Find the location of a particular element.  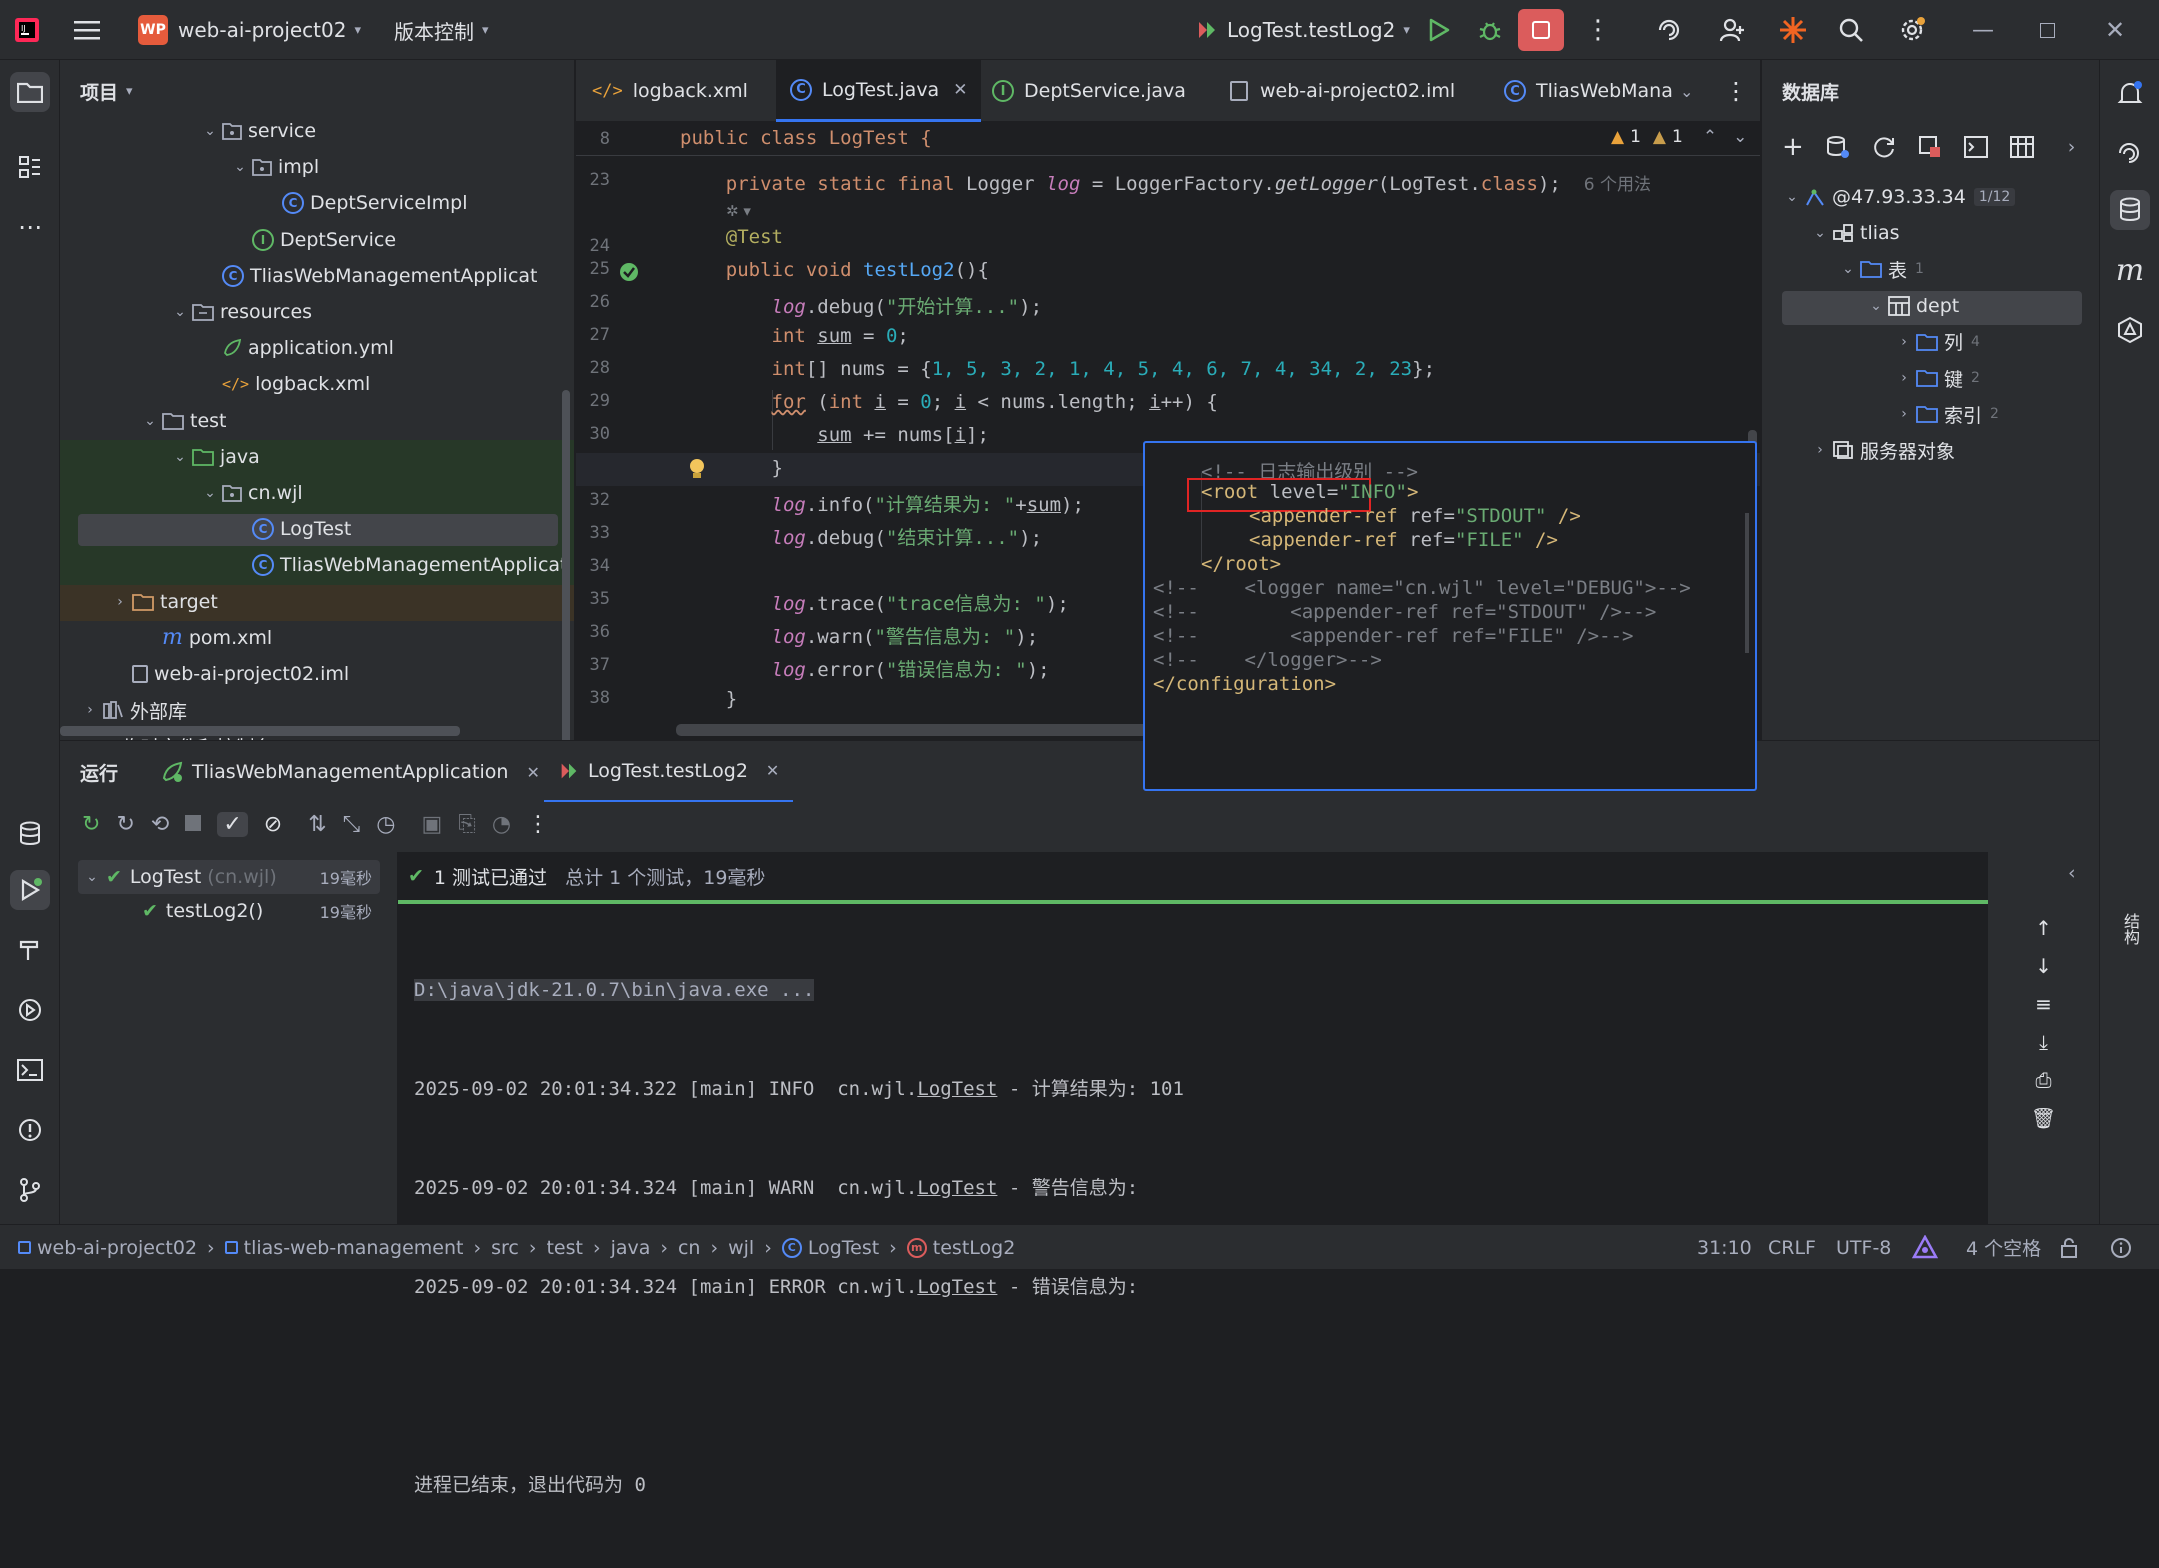

database-panel-icon is located at coordinates (2130, 210).